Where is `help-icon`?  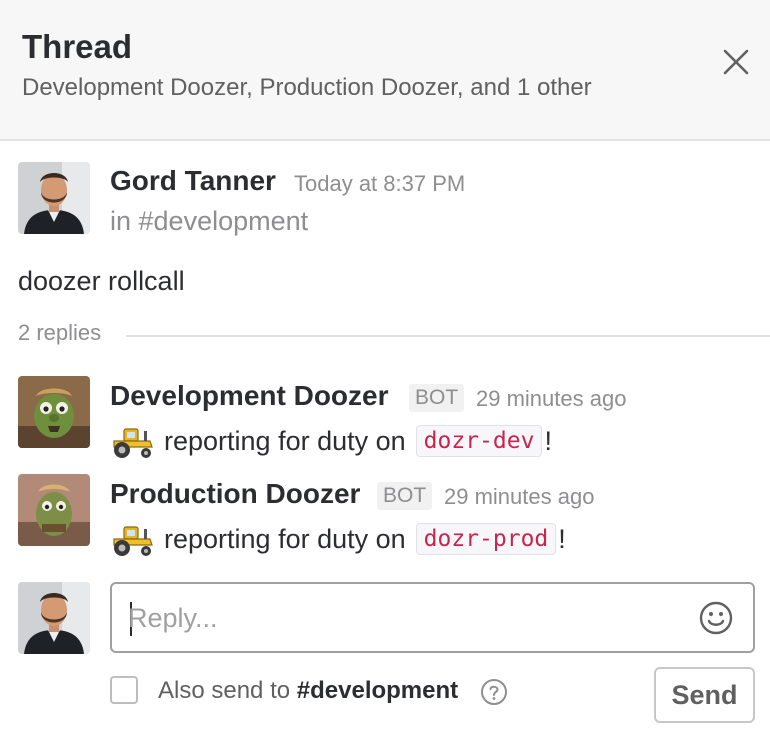
help-icon is located at coordinates (494, 692).